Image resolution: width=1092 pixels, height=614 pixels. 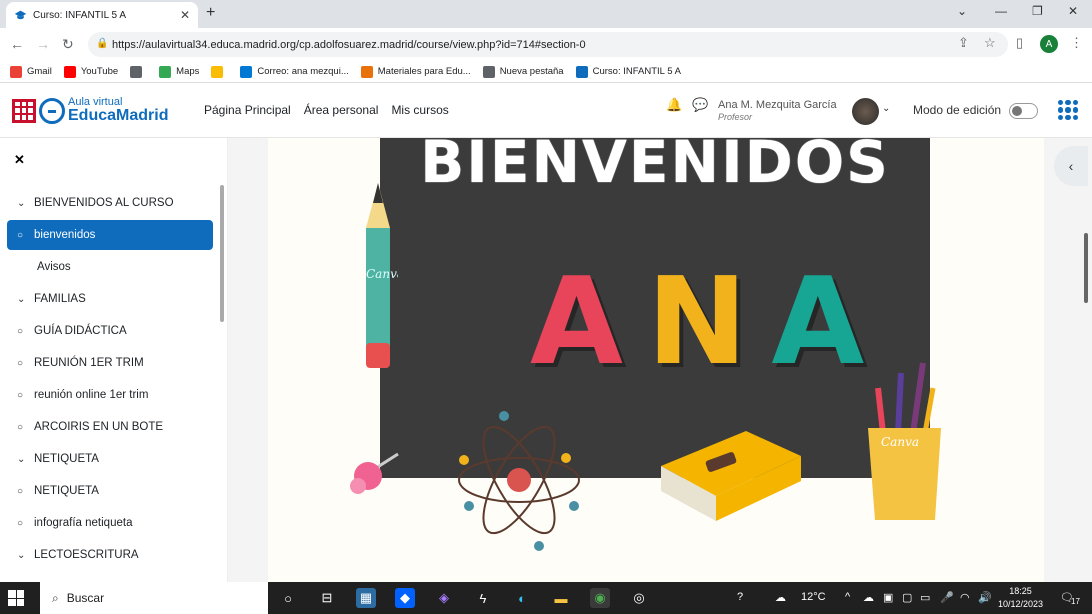 What do you see at coordinates (865, 111) in the screenshot?
I see `user-avatar` at bounding box center [865, 111].